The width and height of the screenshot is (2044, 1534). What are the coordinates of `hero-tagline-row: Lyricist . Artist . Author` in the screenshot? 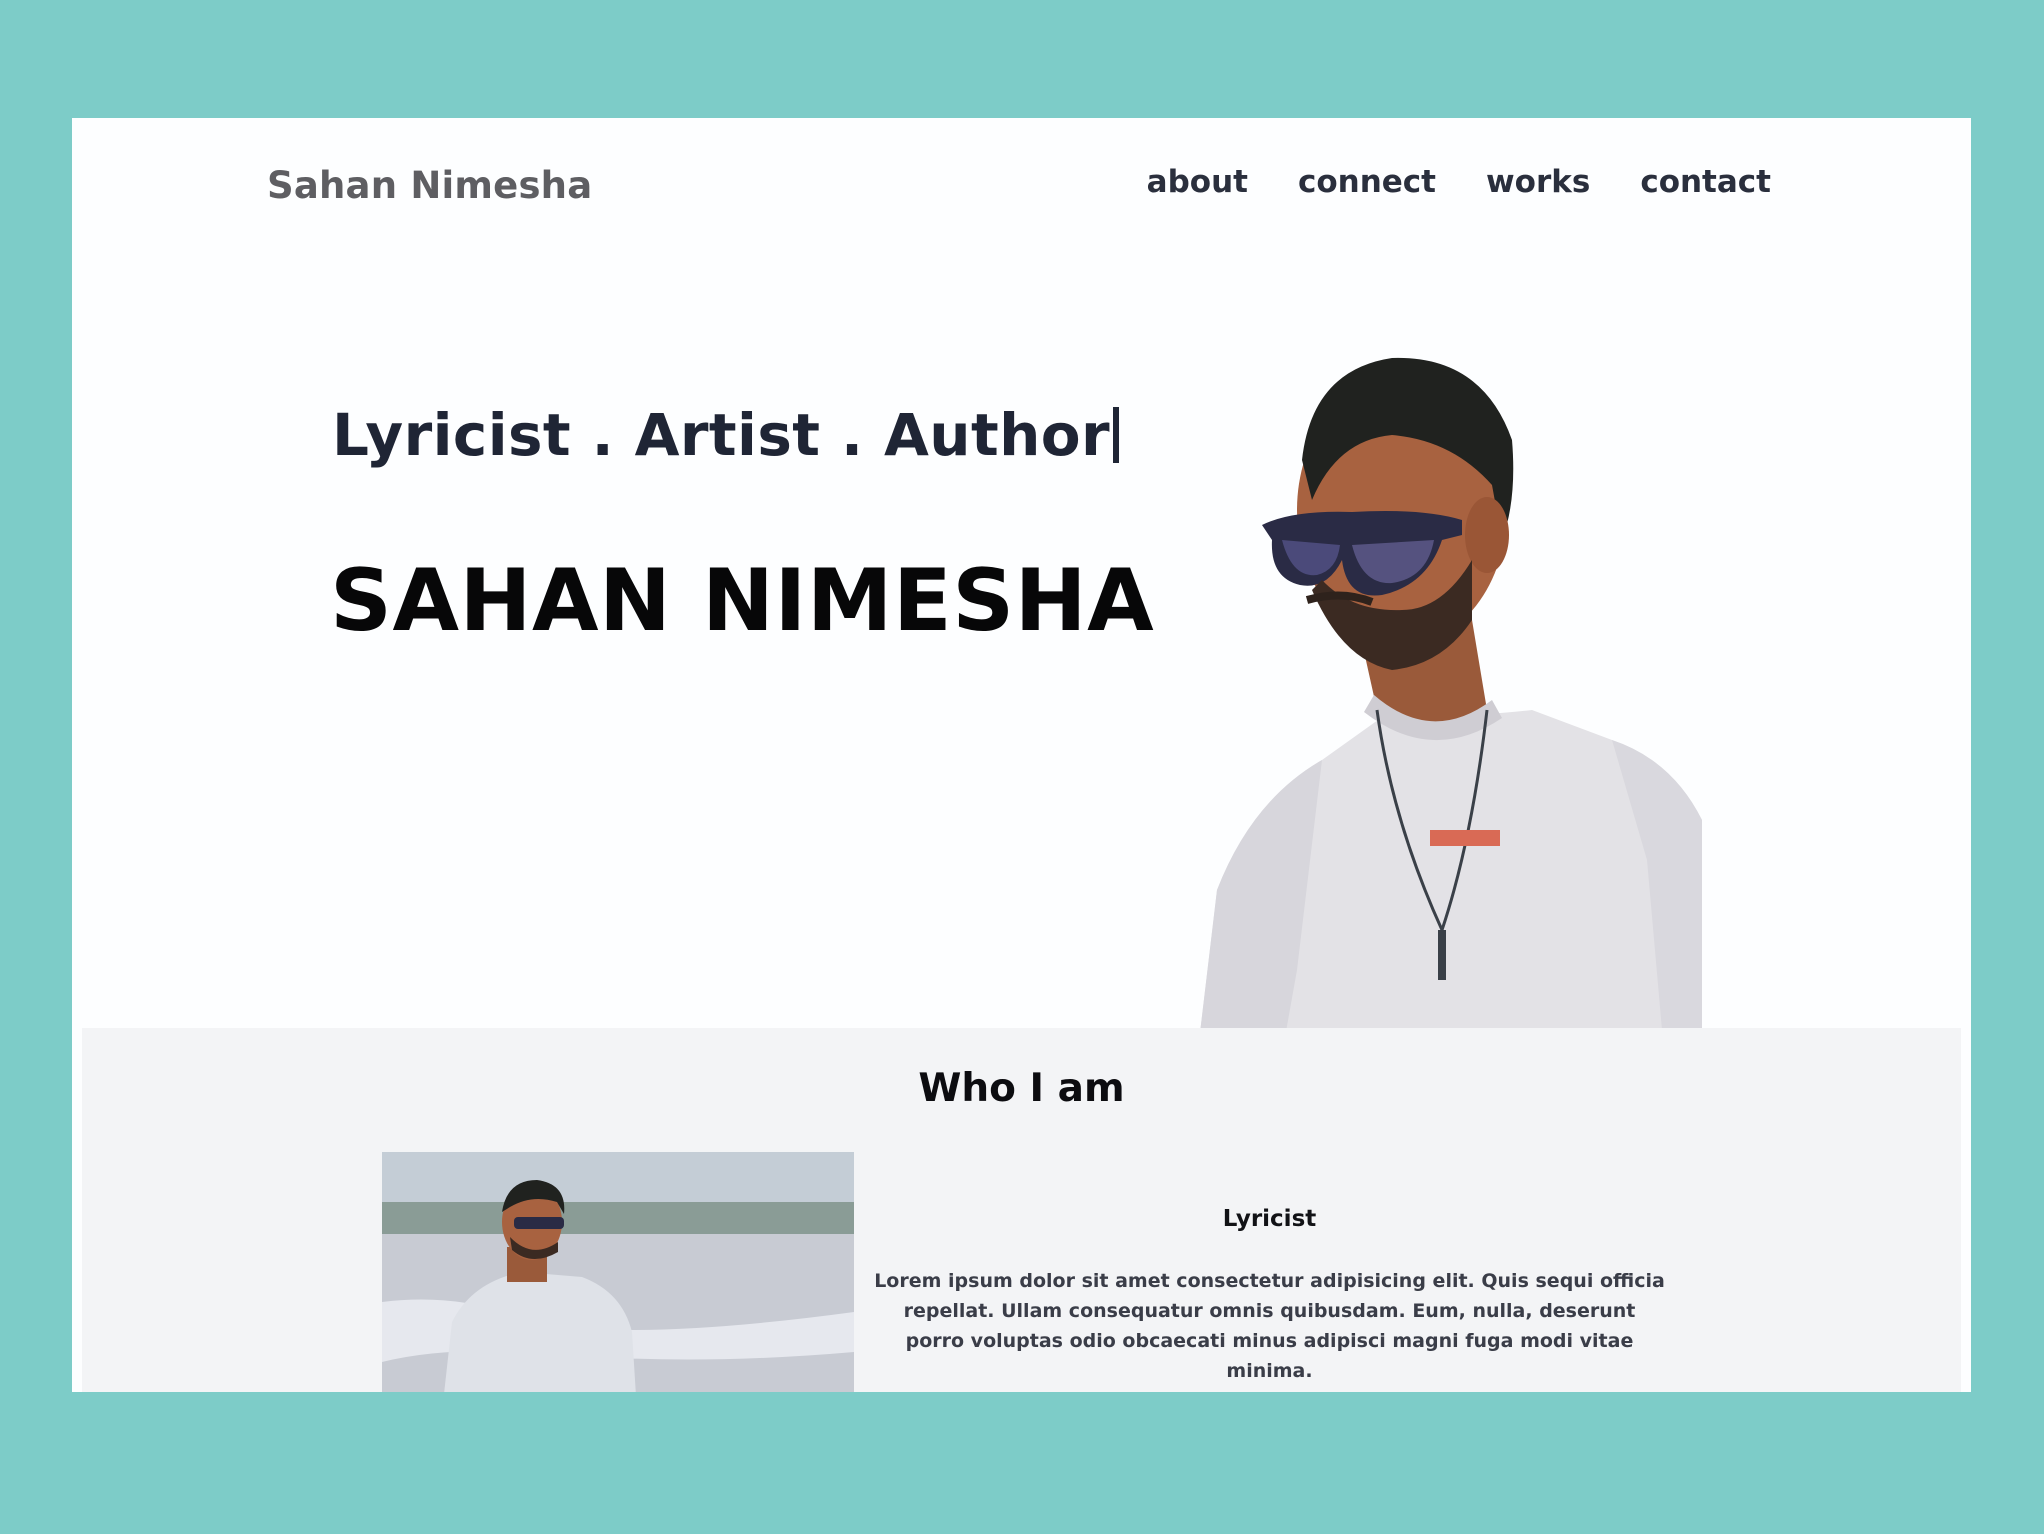 It's located at (726, 435).